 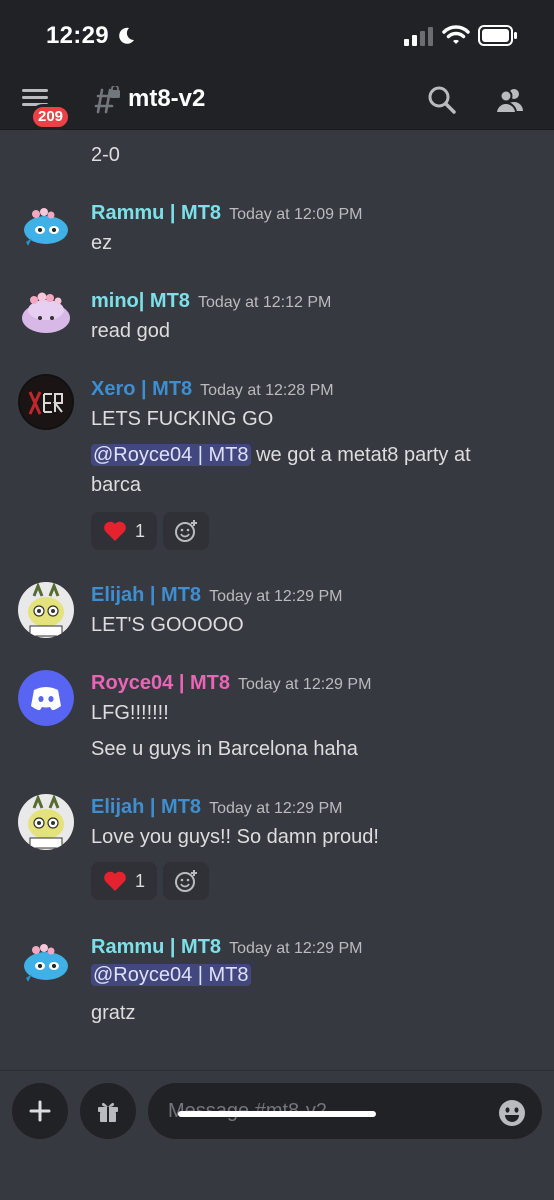 I want to click on locked-channel-icon, so click(x=107, y=100).